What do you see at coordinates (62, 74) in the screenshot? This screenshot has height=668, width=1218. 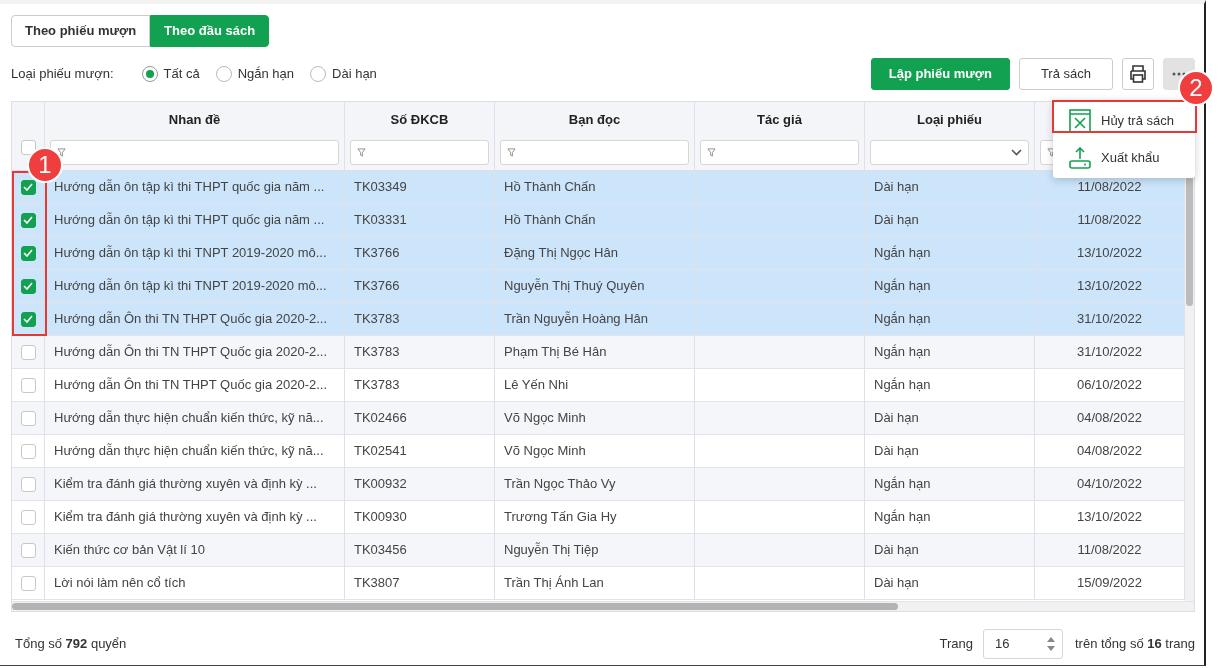 I see `loan-type-label: Loại phiếu mượn:` at bounding box center [62, 74].